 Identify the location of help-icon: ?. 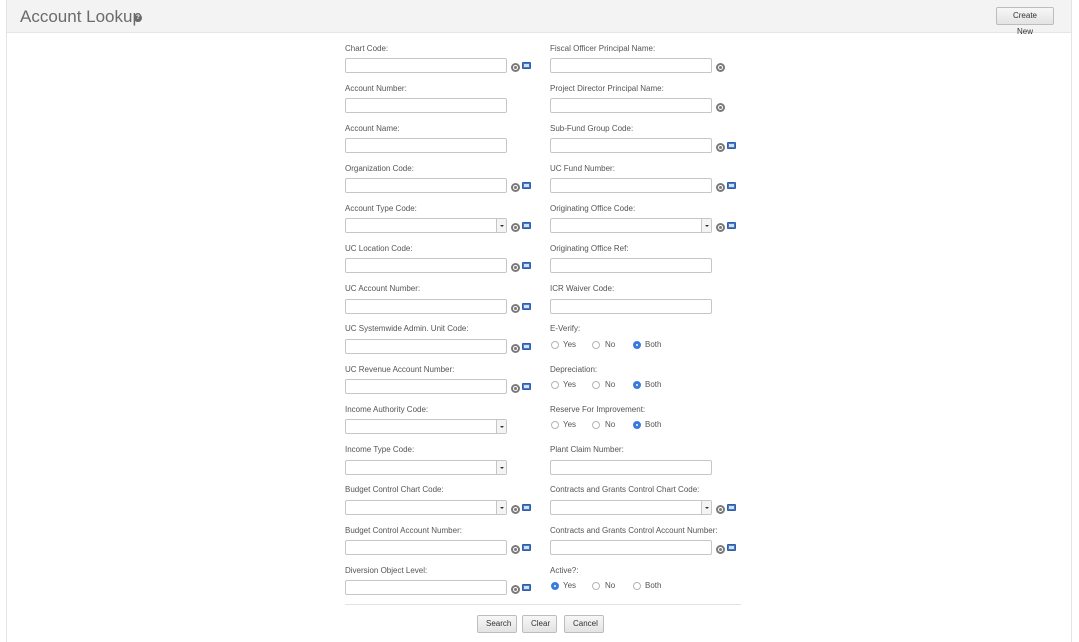
(138, 18).